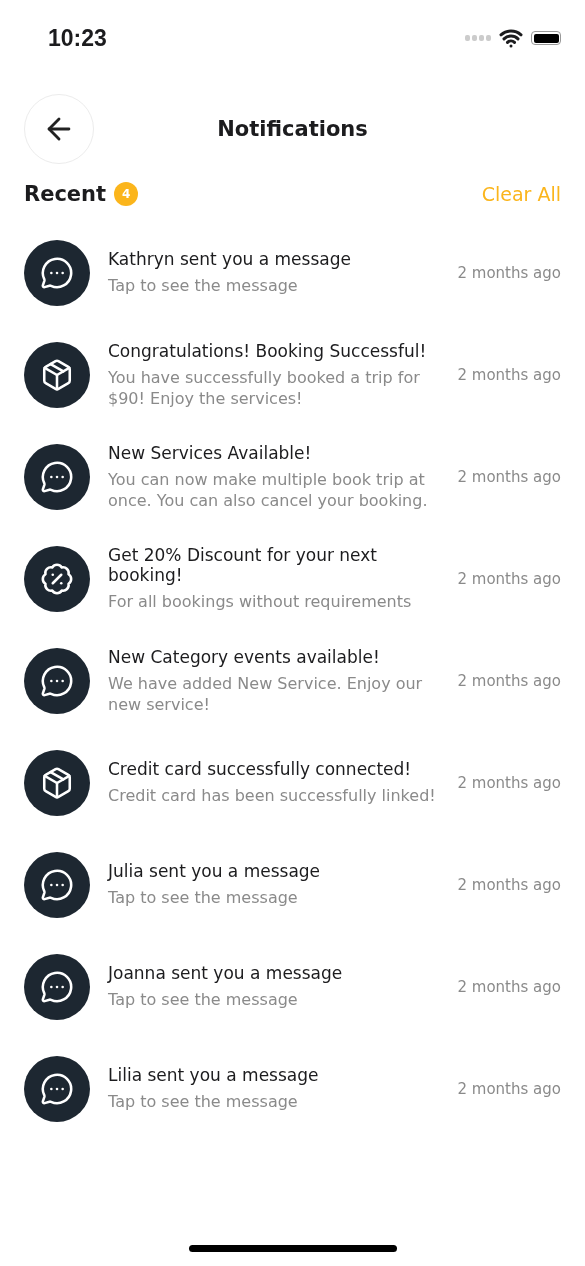 The height and width of the screenshot is (1266, 585). I want to click on notification-text: We have added New Service. Enjoy our new service!, so click(266, 694).